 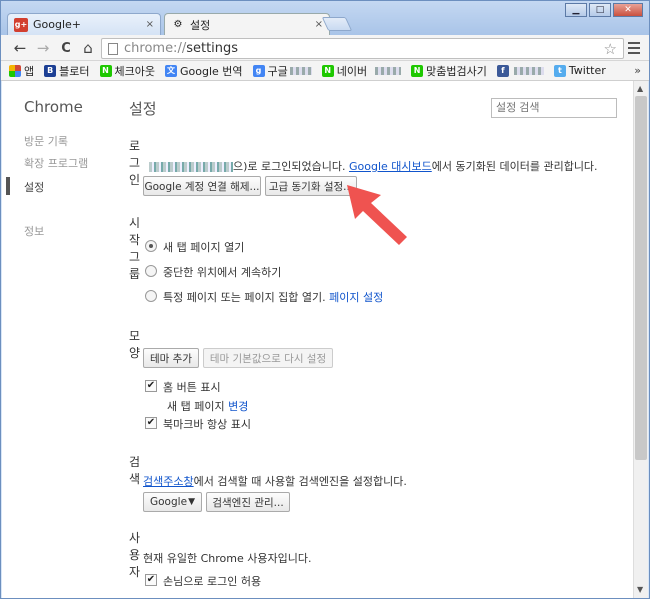 What do you see at coordinates (46, 141) in the screenshot?
I see `sidebar-item-history: 방문 기록` at bounding box center [46, 141].